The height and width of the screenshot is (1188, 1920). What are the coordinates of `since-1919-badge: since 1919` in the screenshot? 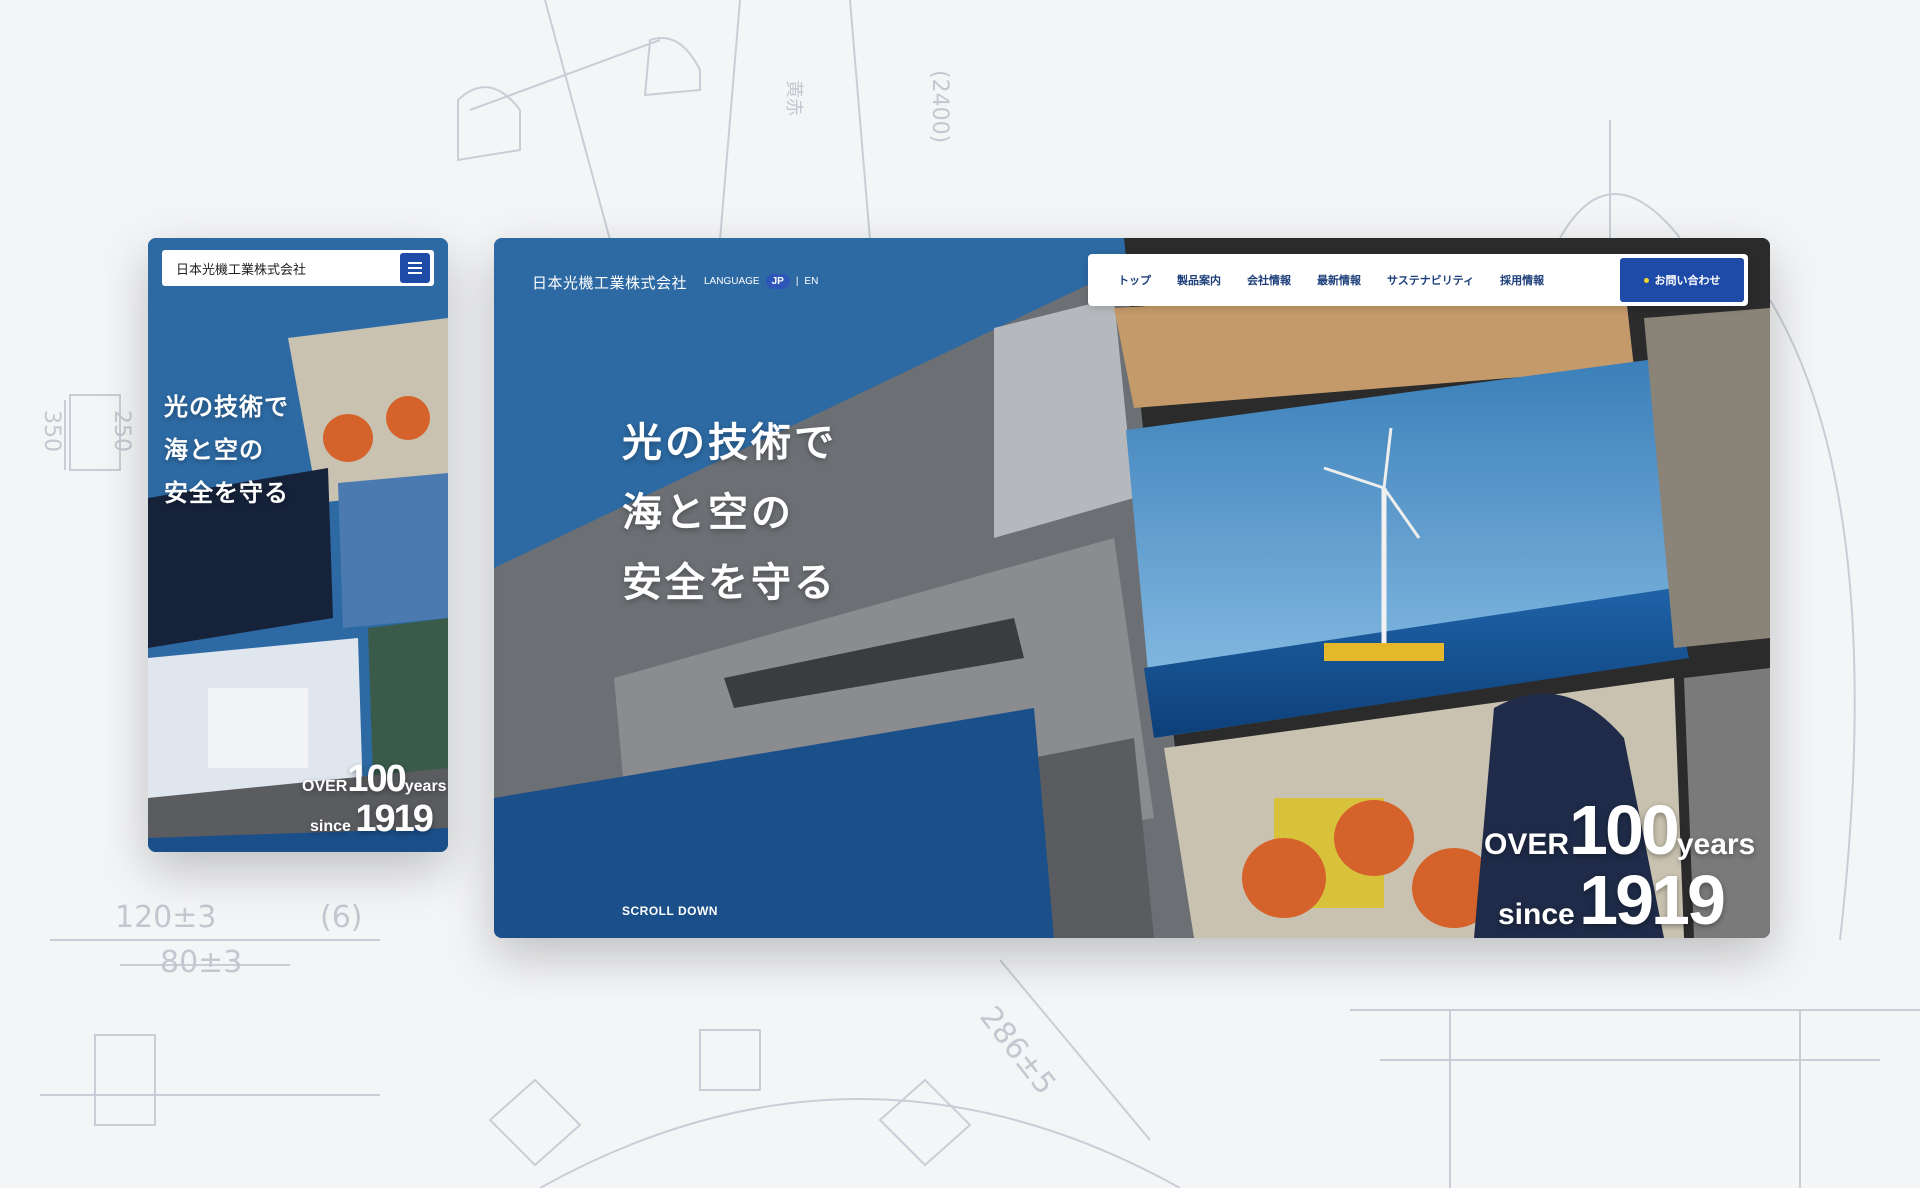 It's located at (1612, 899).